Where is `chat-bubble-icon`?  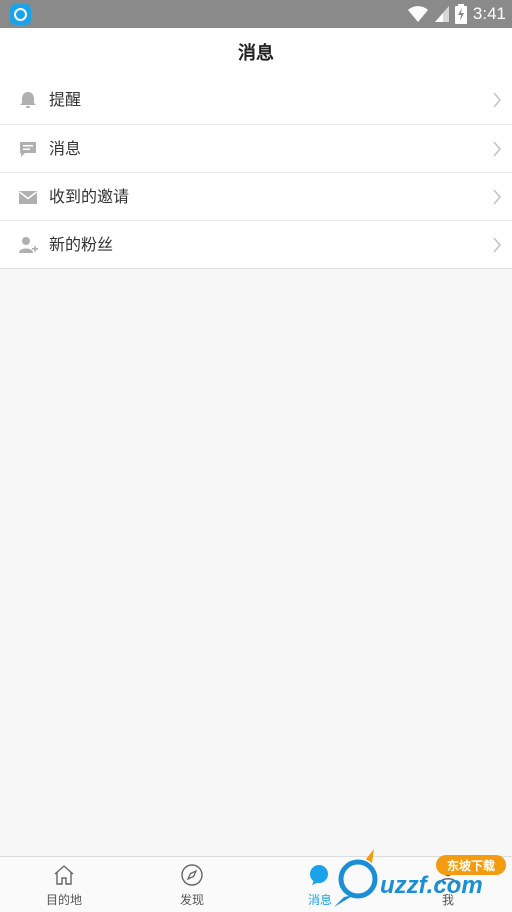
chat-bubble-icon is located at coordinates (28, 149).